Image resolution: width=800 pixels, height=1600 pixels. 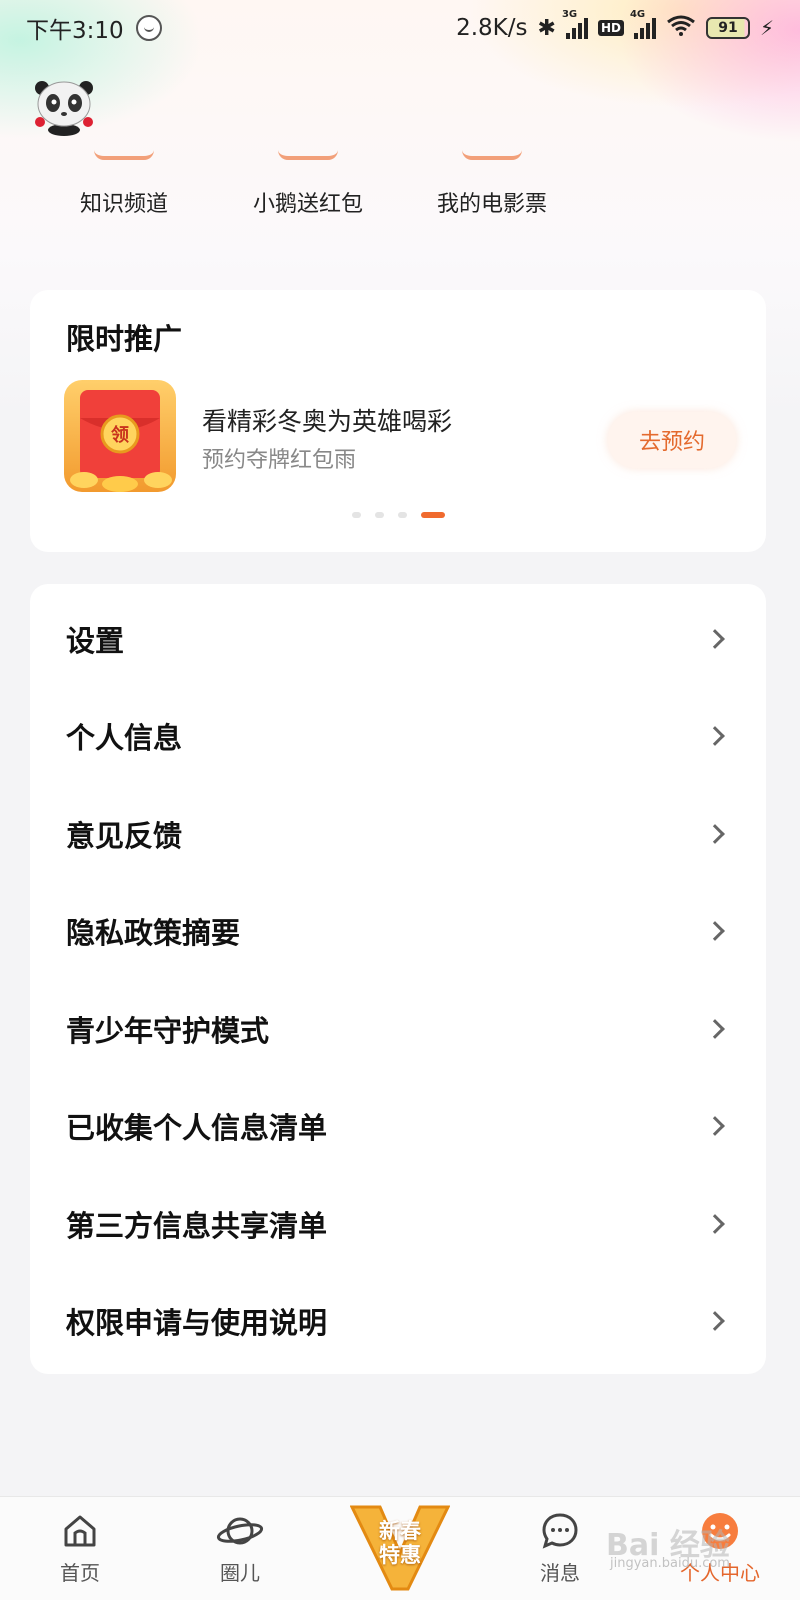 I want to click on carousel-dot-active, so click(x=433, y=515).